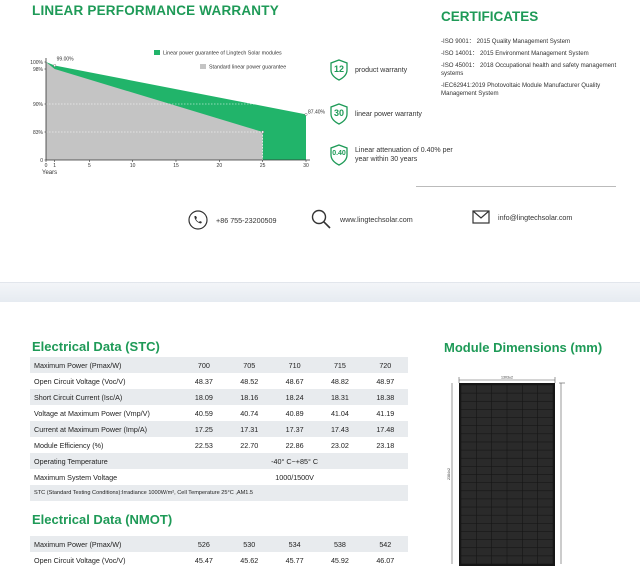  What do you see at coordinates (339, 114) in the screenshot?
I see `shield-30-icon: 30` at bounding box center [339, 114].